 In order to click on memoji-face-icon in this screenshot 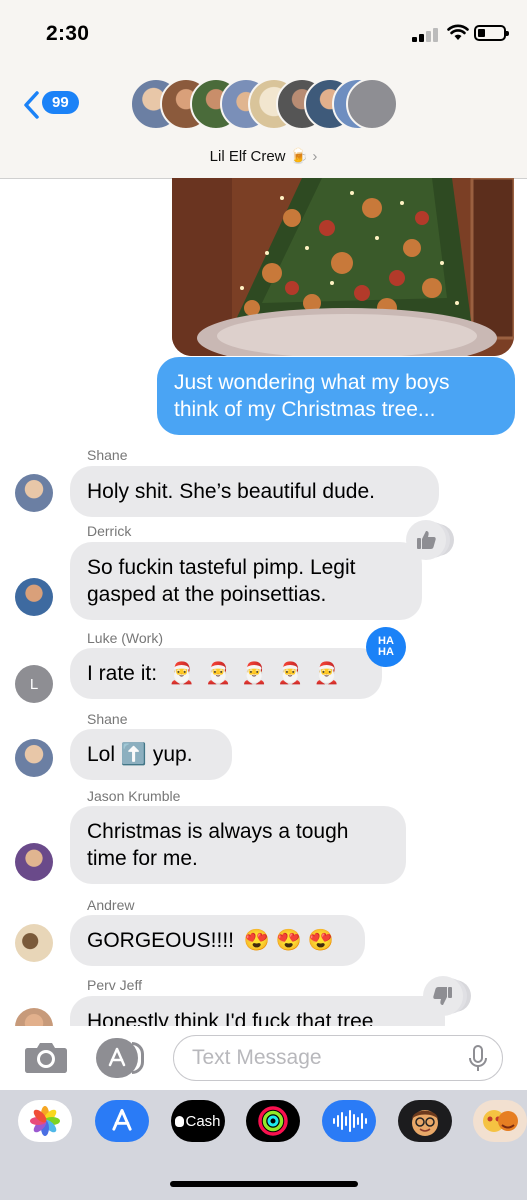, I will do `click(425, 1123)`.